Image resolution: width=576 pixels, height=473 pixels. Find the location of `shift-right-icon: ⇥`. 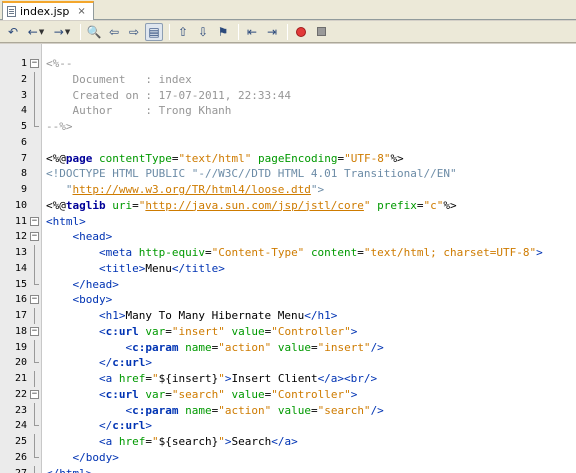

shift-right-icon: ⇥ is located at coordinates (272, 32).